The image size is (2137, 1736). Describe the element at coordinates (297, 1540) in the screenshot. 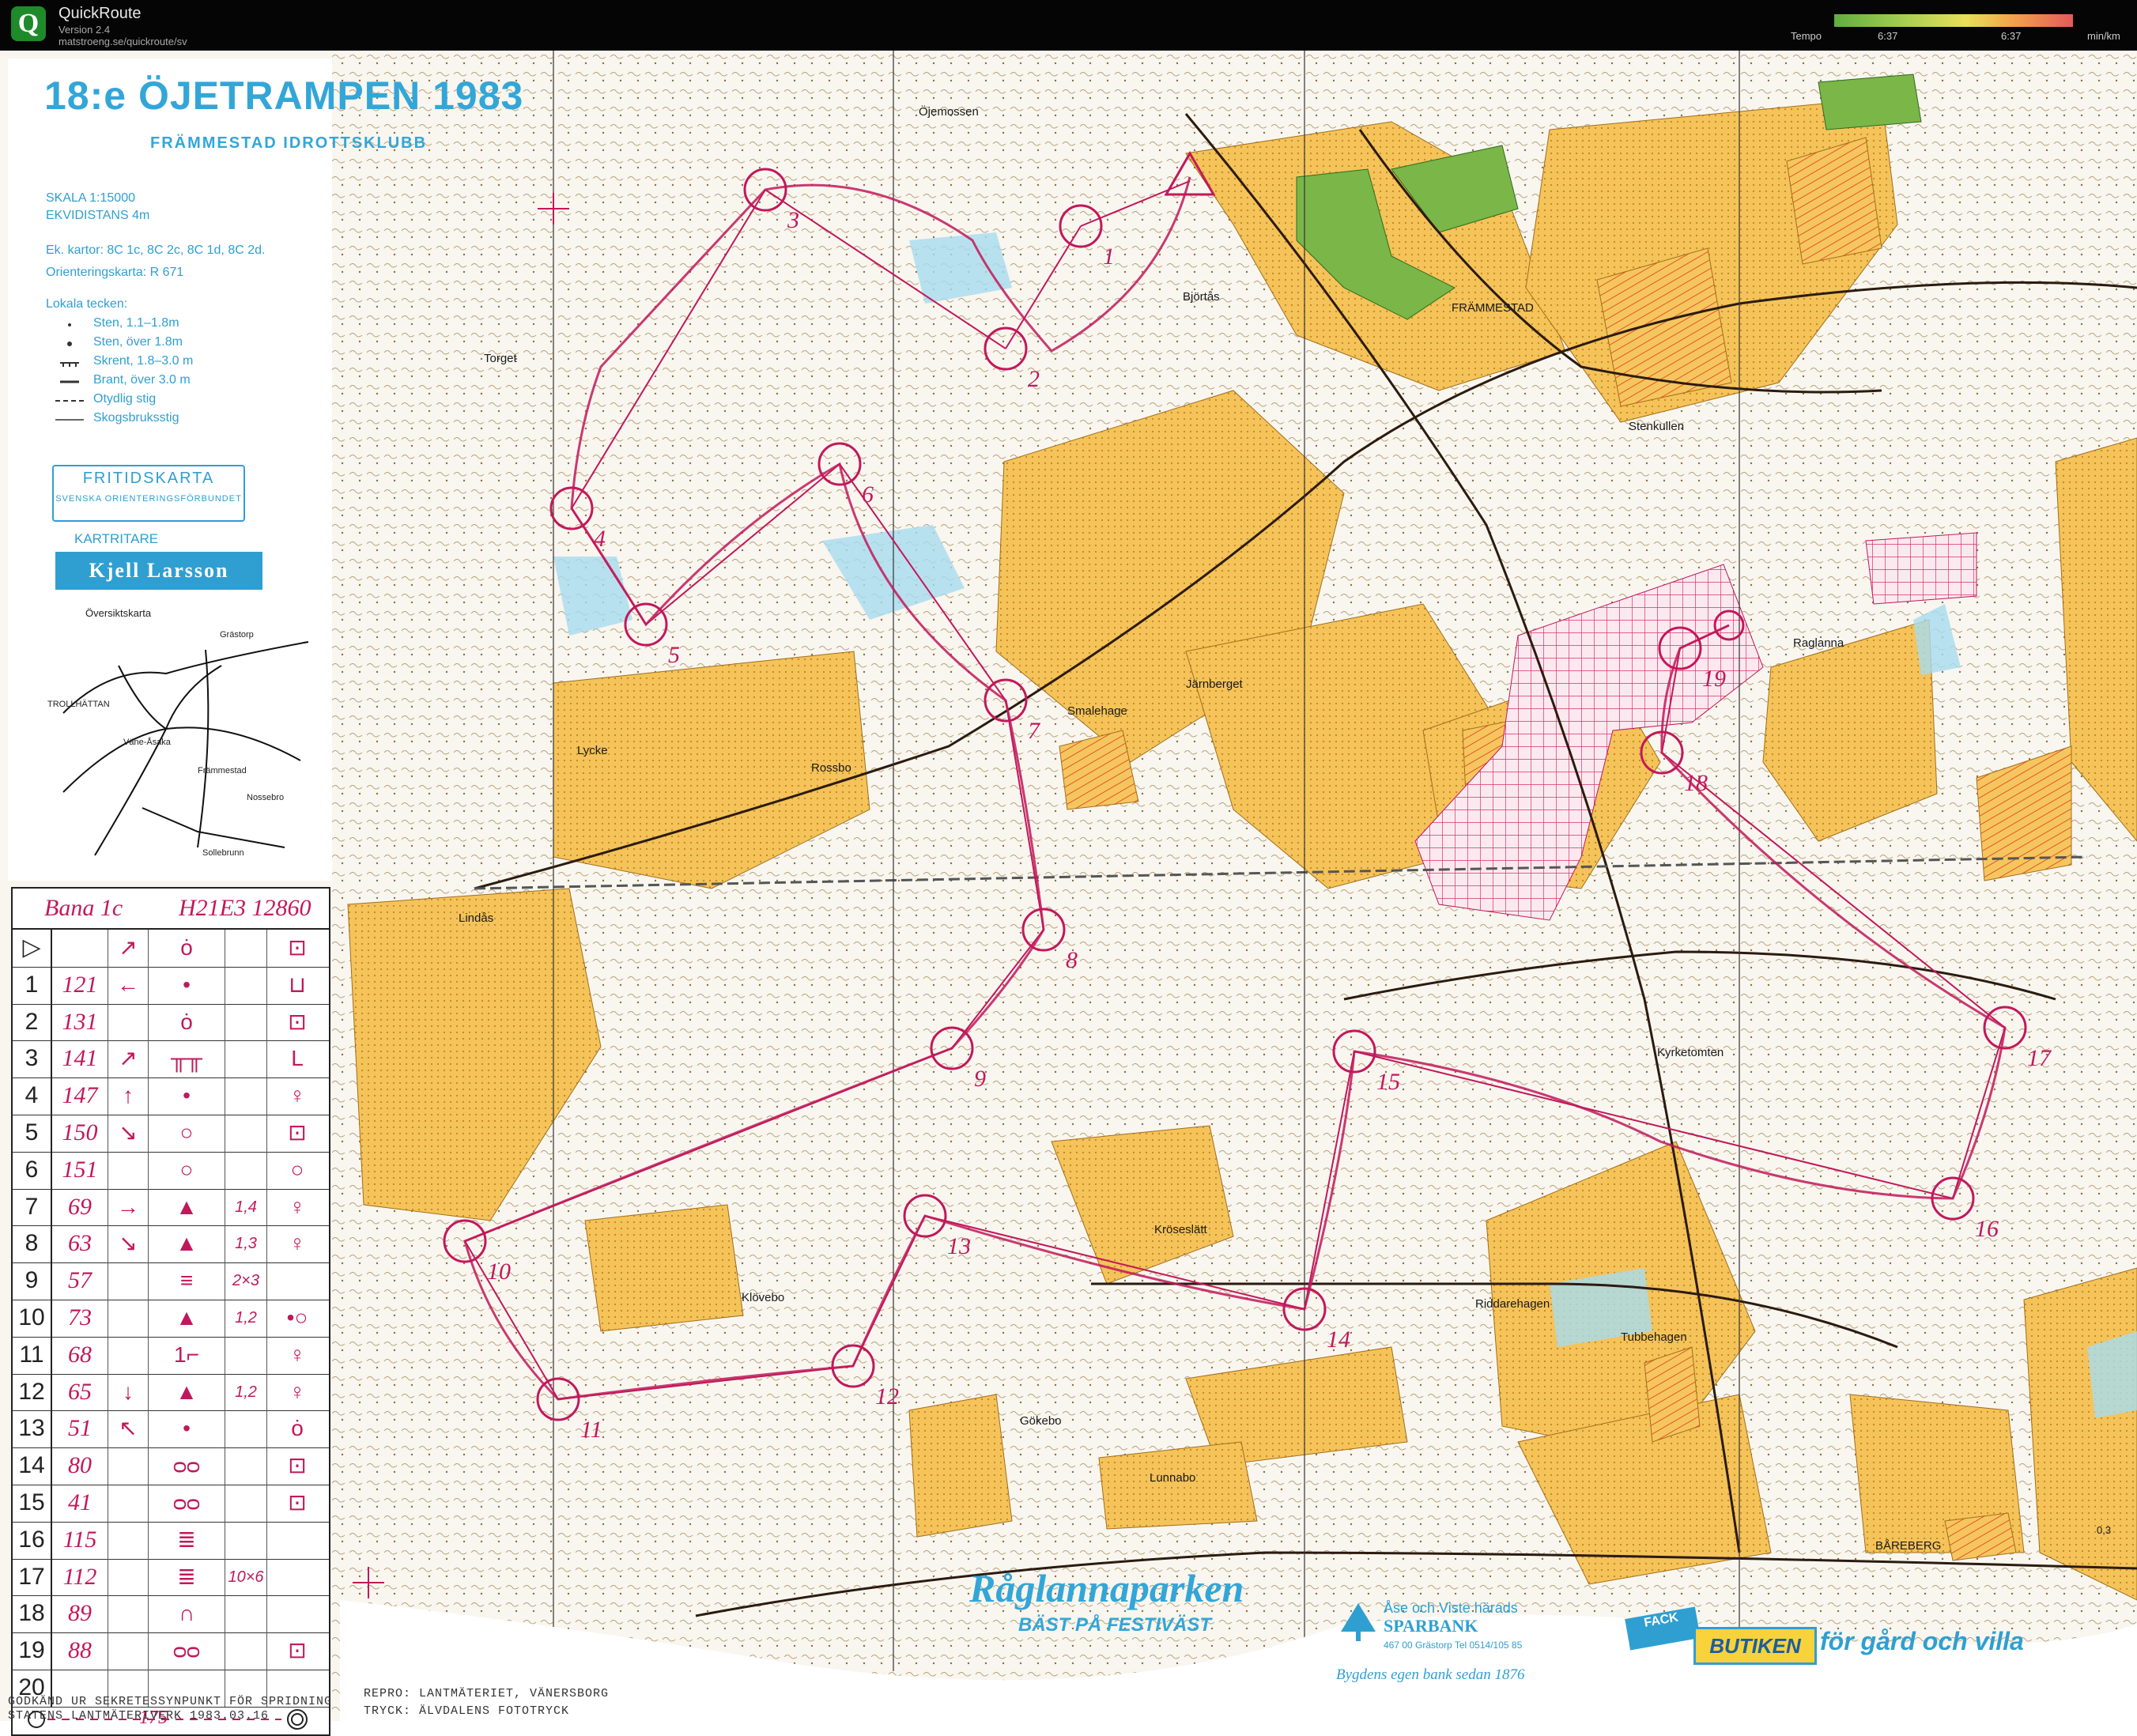

I see `control-position` at that location.